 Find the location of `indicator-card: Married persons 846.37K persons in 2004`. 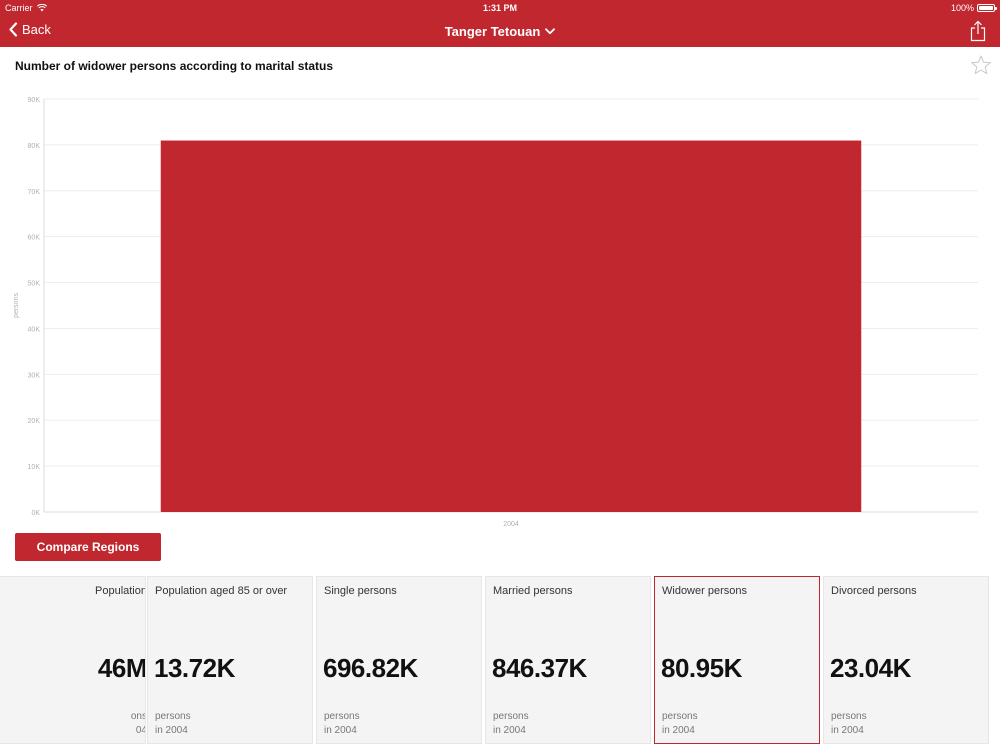

indicator-card: Married persons 846.37K persons in 2004 is located at coordinates (568, 660).